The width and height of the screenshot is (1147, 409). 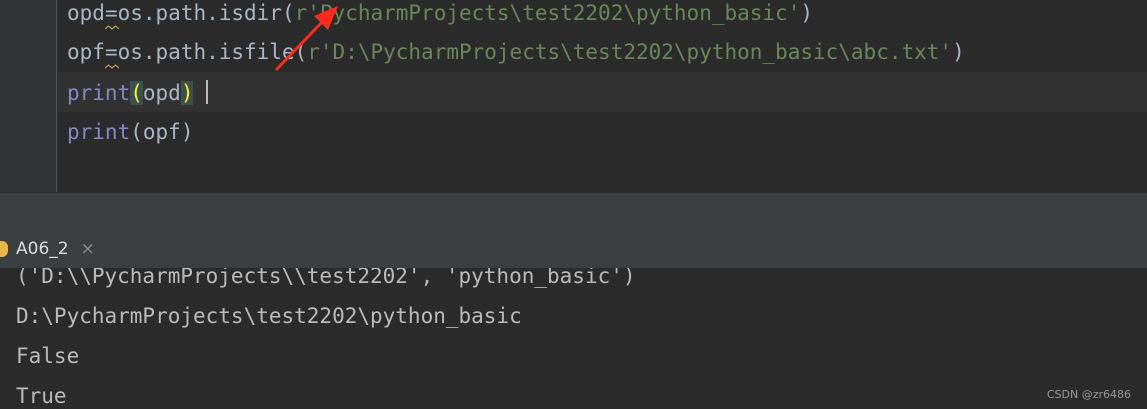 I want to click on python-file-icon, so click(x=4, y=249).